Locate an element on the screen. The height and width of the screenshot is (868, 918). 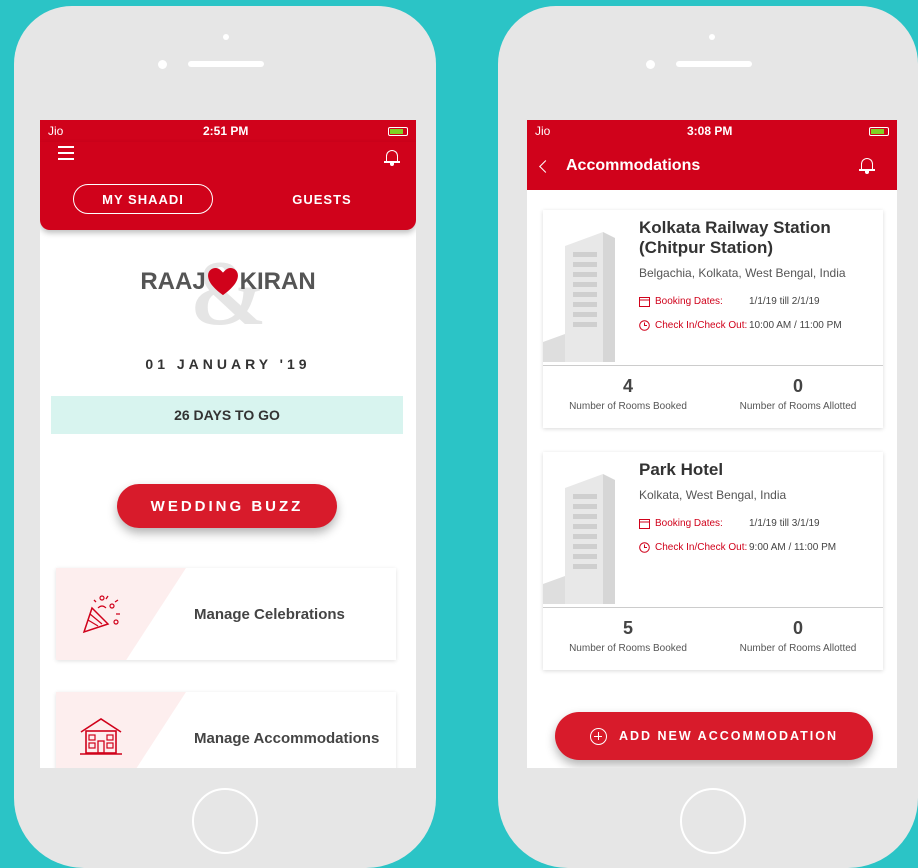
accommodation-location: Belgachia, Kolkata, West Bengal, India is located at coordinates (742, 273).